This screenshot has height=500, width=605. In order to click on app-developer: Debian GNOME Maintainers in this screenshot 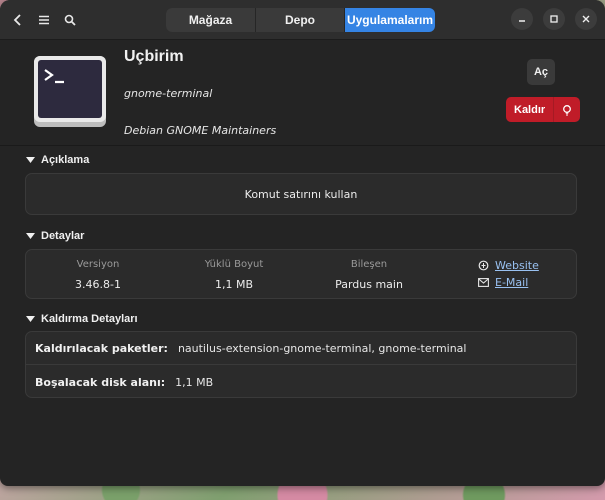, I will do `click(200, 130)`.